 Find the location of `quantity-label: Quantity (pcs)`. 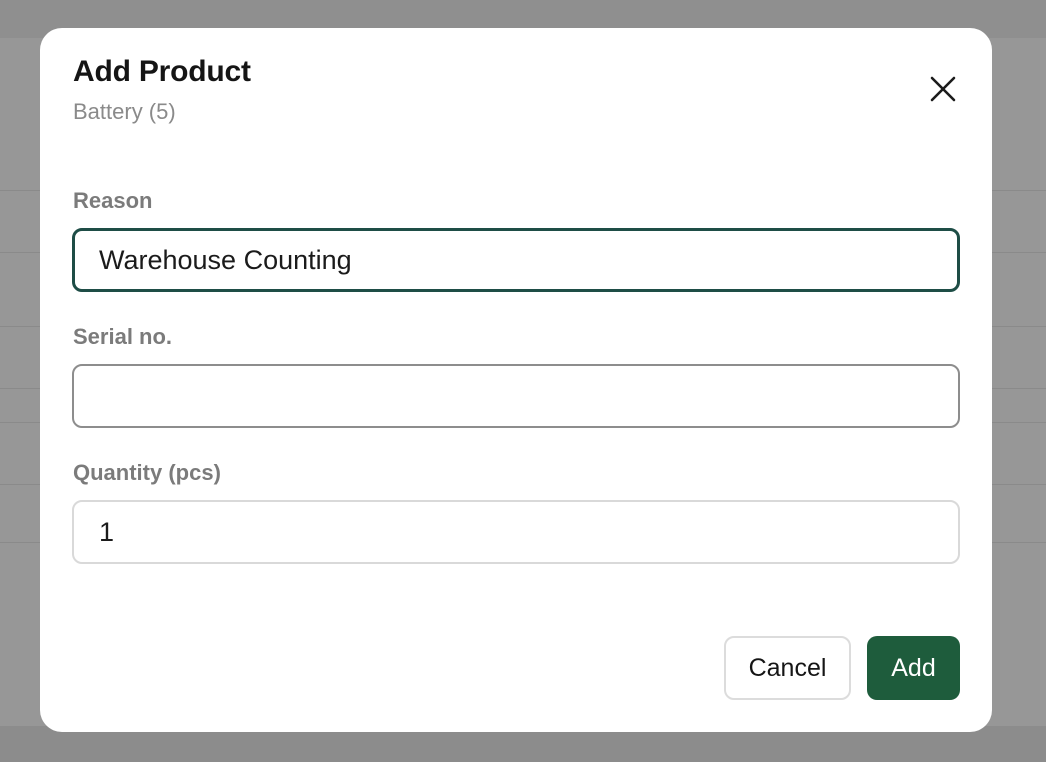

quantity-label: Quantity (pcs) is located at coordinates (147, 472).